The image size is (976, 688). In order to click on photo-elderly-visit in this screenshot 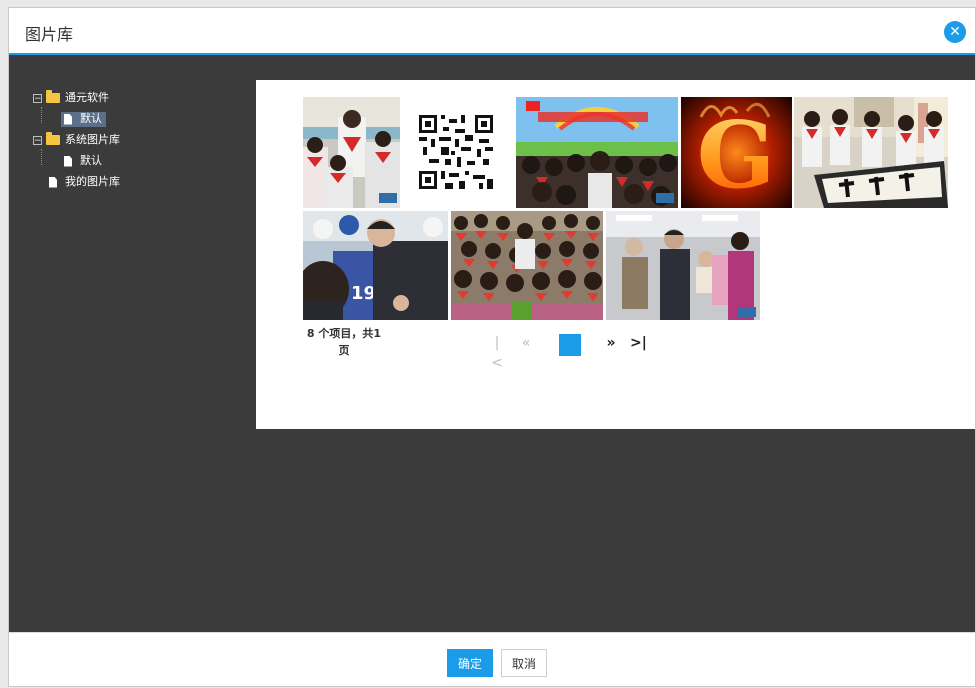, I will do `click(683, 265)`.